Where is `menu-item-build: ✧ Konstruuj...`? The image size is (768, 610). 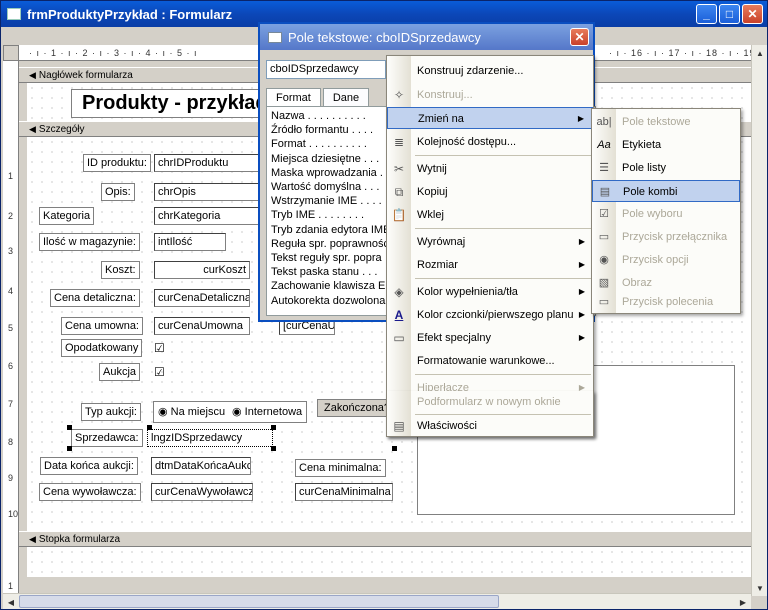
menu-item-build: ✧ Konstruuj... is located at coordinates (490, 95).